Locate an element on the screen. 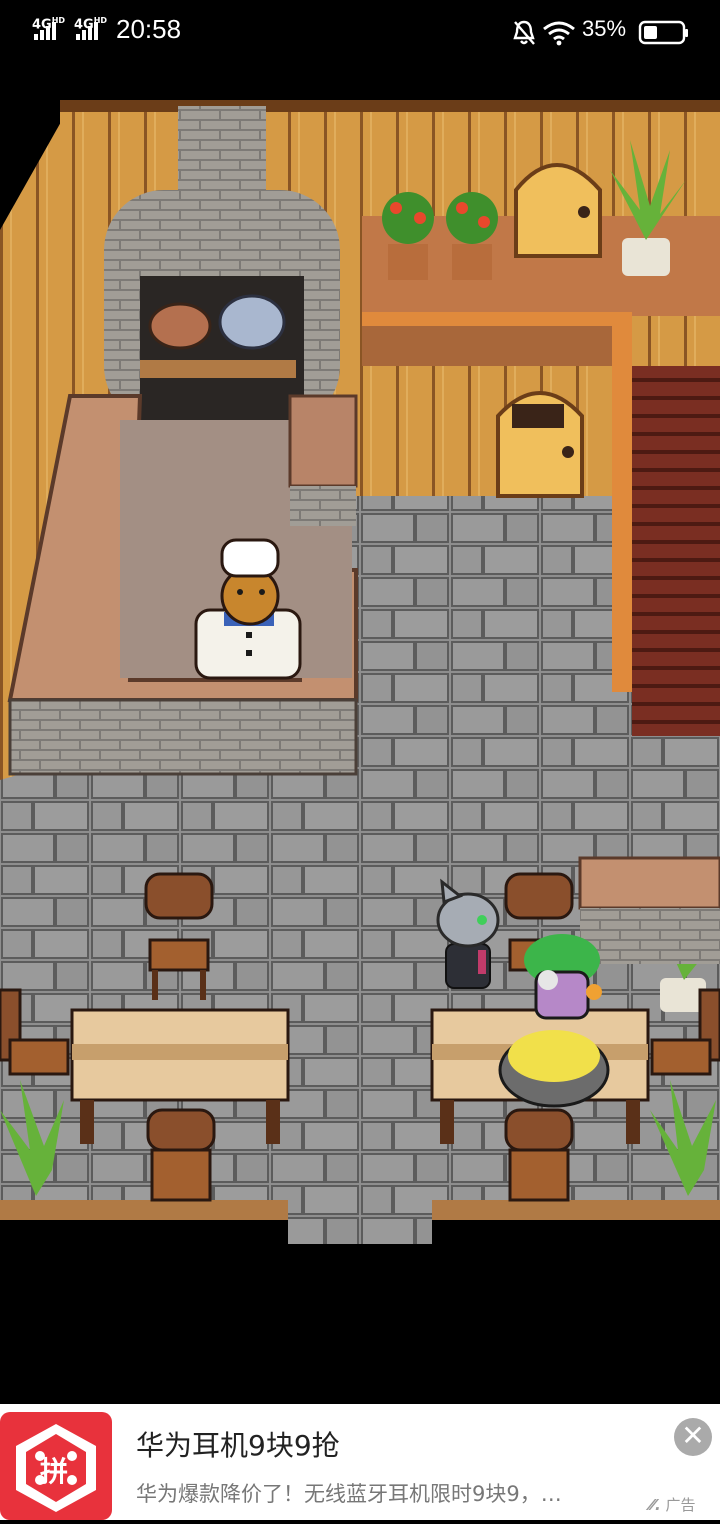  clock: 20:58 is located at coordinates (149, 29).